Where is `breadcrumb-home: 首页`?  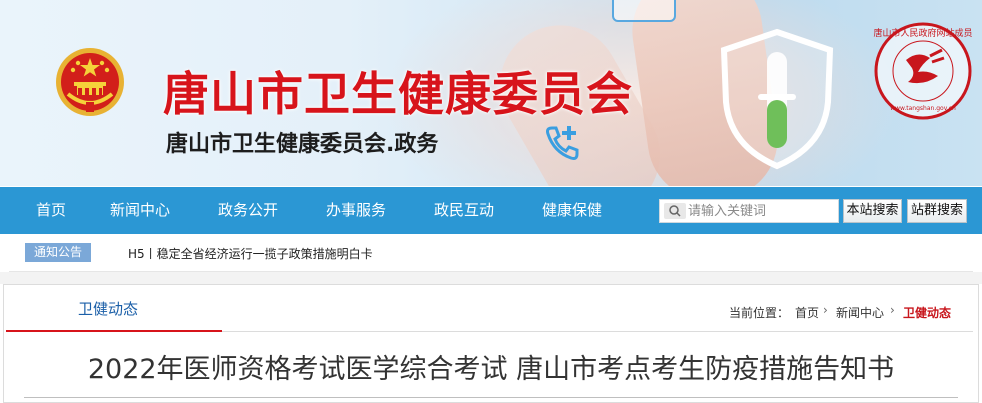 breadcrumb-home: 首页 is located at coordinates (807, 312).